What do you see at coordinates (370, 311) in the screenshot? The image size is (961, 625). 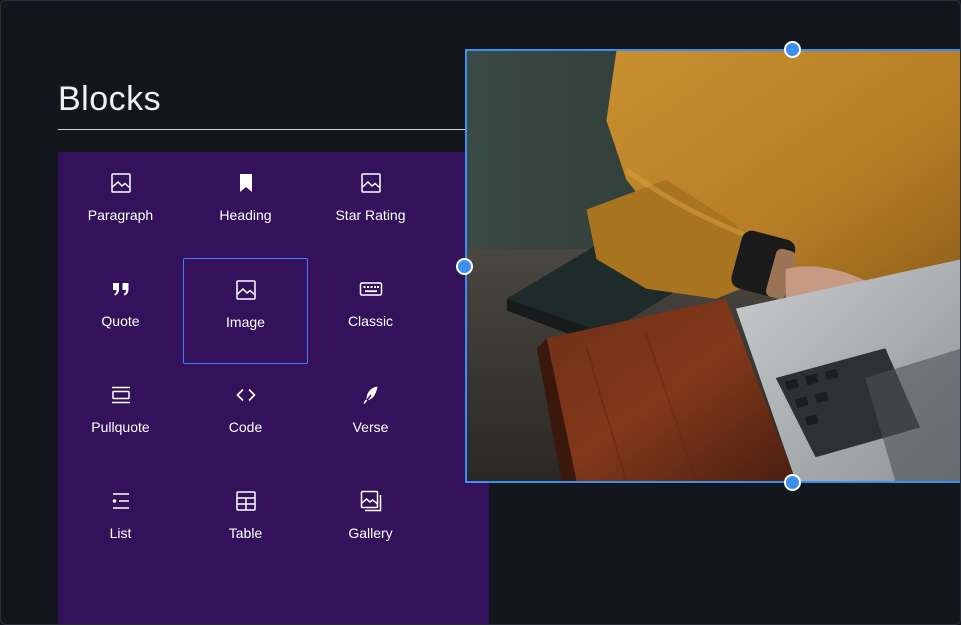 I see `block-classic: Classic` at bounding box center [370, 311].